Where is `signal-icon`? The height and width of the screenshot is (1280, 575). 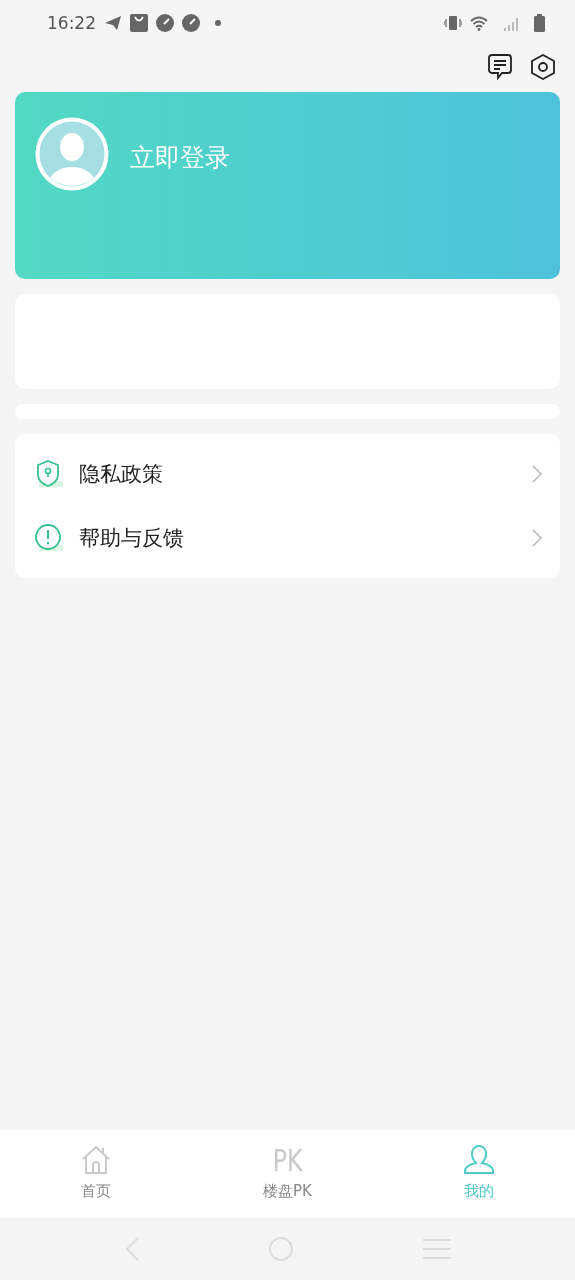 signal-icon is located at coordinates (512, 23).